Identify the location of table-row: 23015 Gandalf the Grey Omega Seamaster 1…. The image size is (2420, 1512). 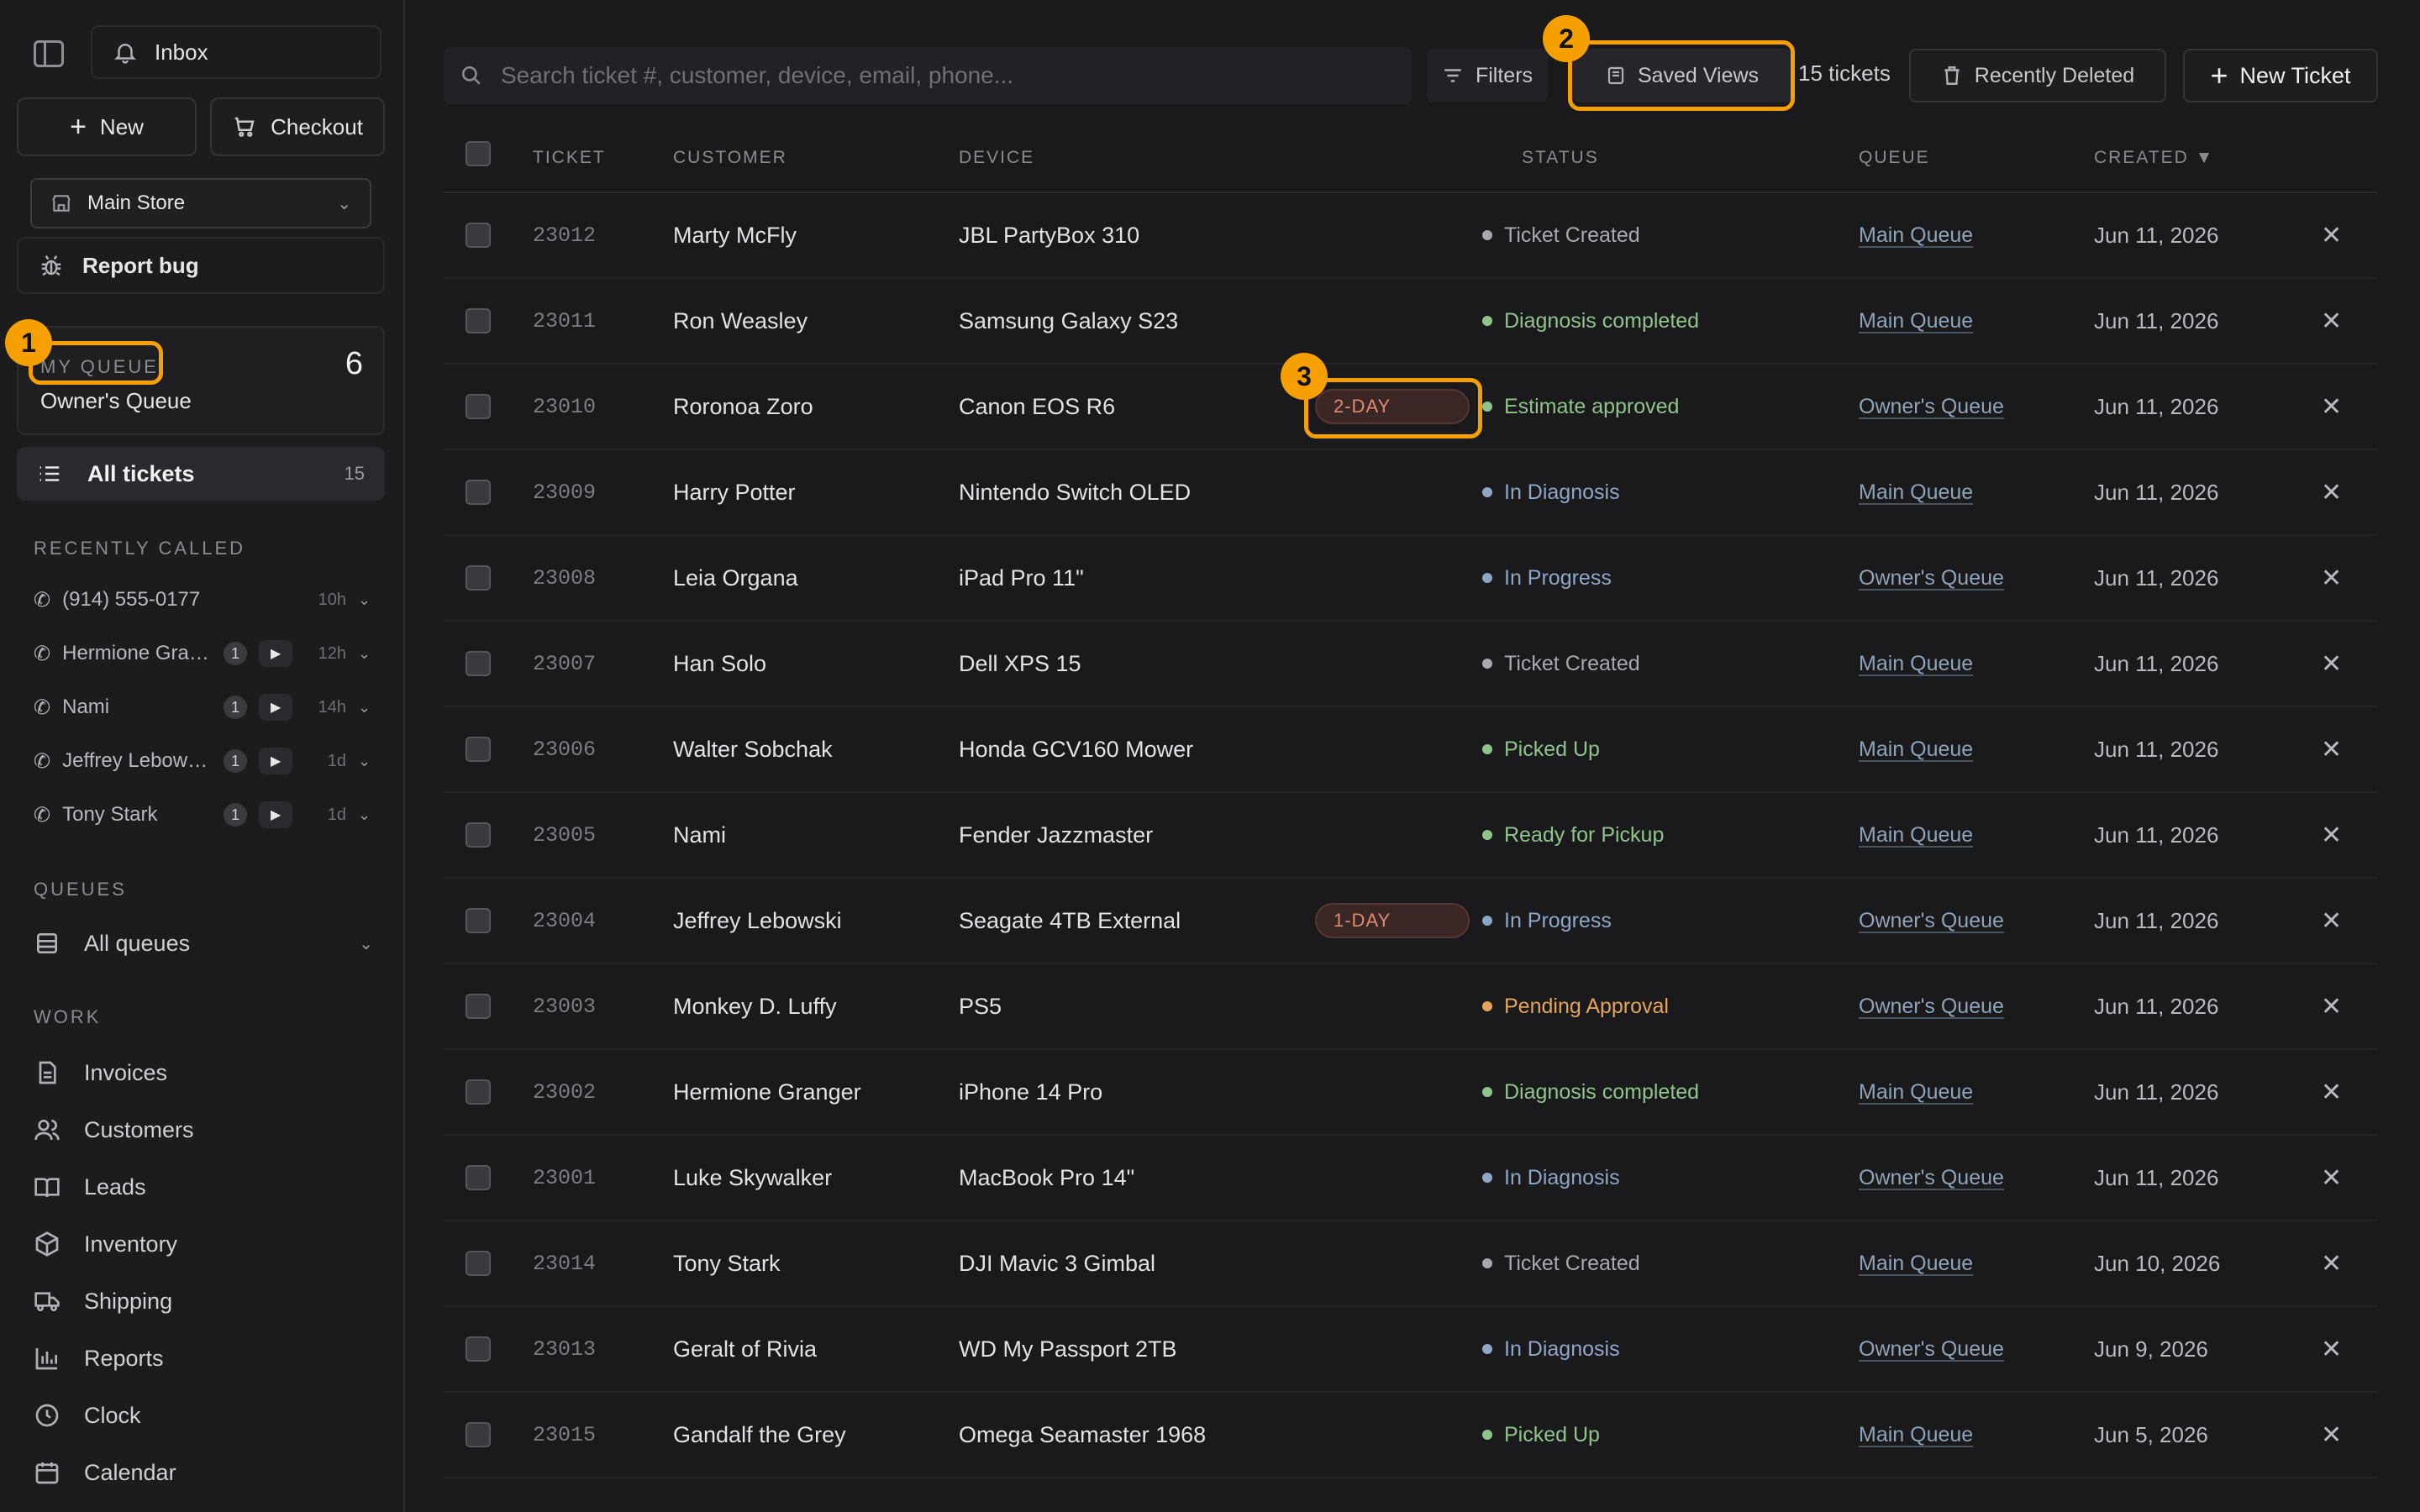
(1411, 1435).